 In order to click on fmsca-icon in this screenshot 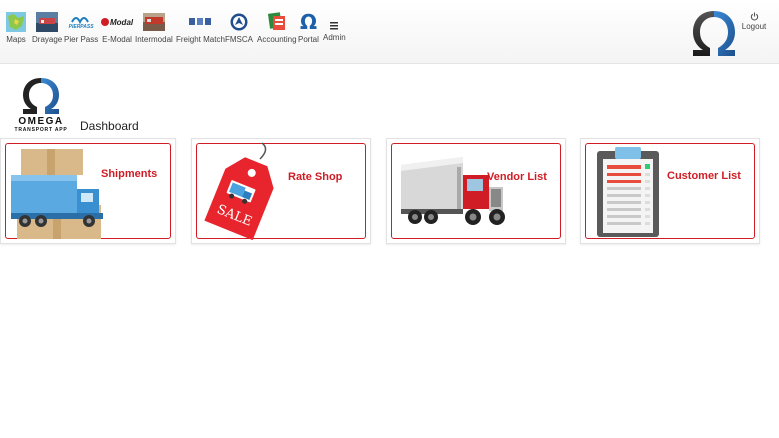, I will do `click(239, 22)`.